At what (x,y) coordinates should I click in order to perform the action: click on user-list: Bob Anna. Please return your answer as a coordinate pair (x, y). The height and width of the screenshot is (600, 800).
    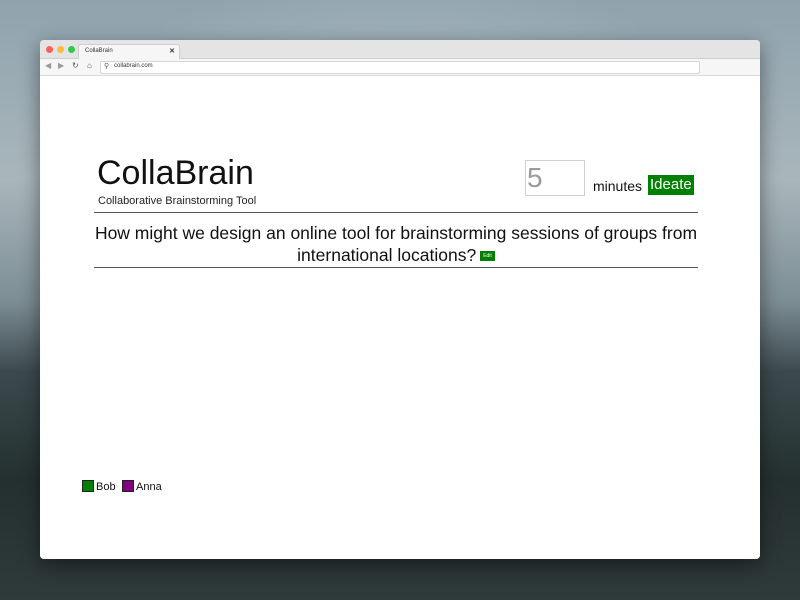
    Looking at the image, I should click on (123, 485).